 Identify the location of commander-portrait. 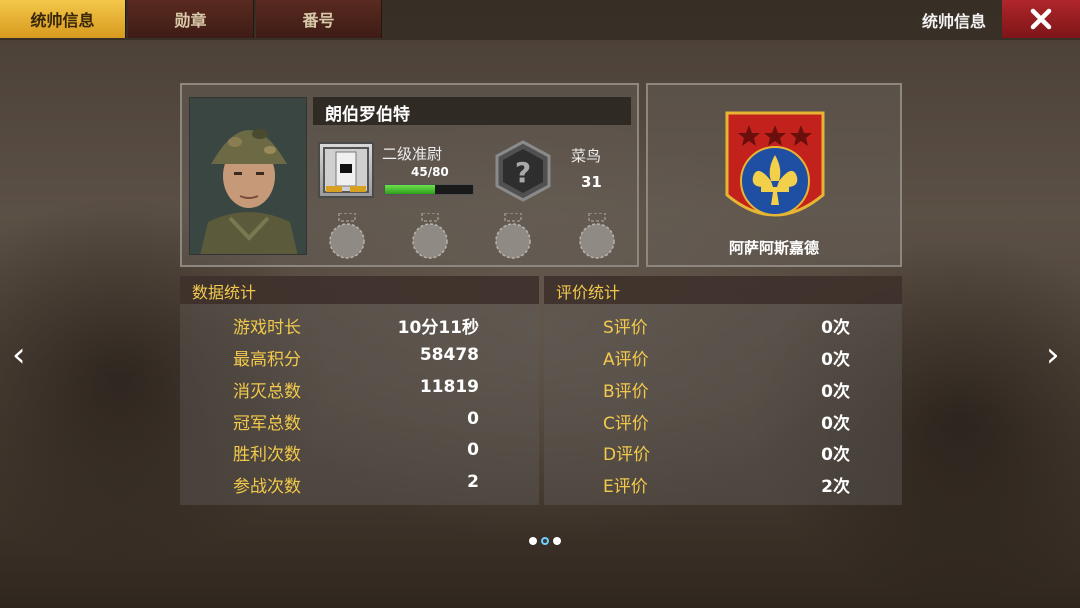
(248, 176).